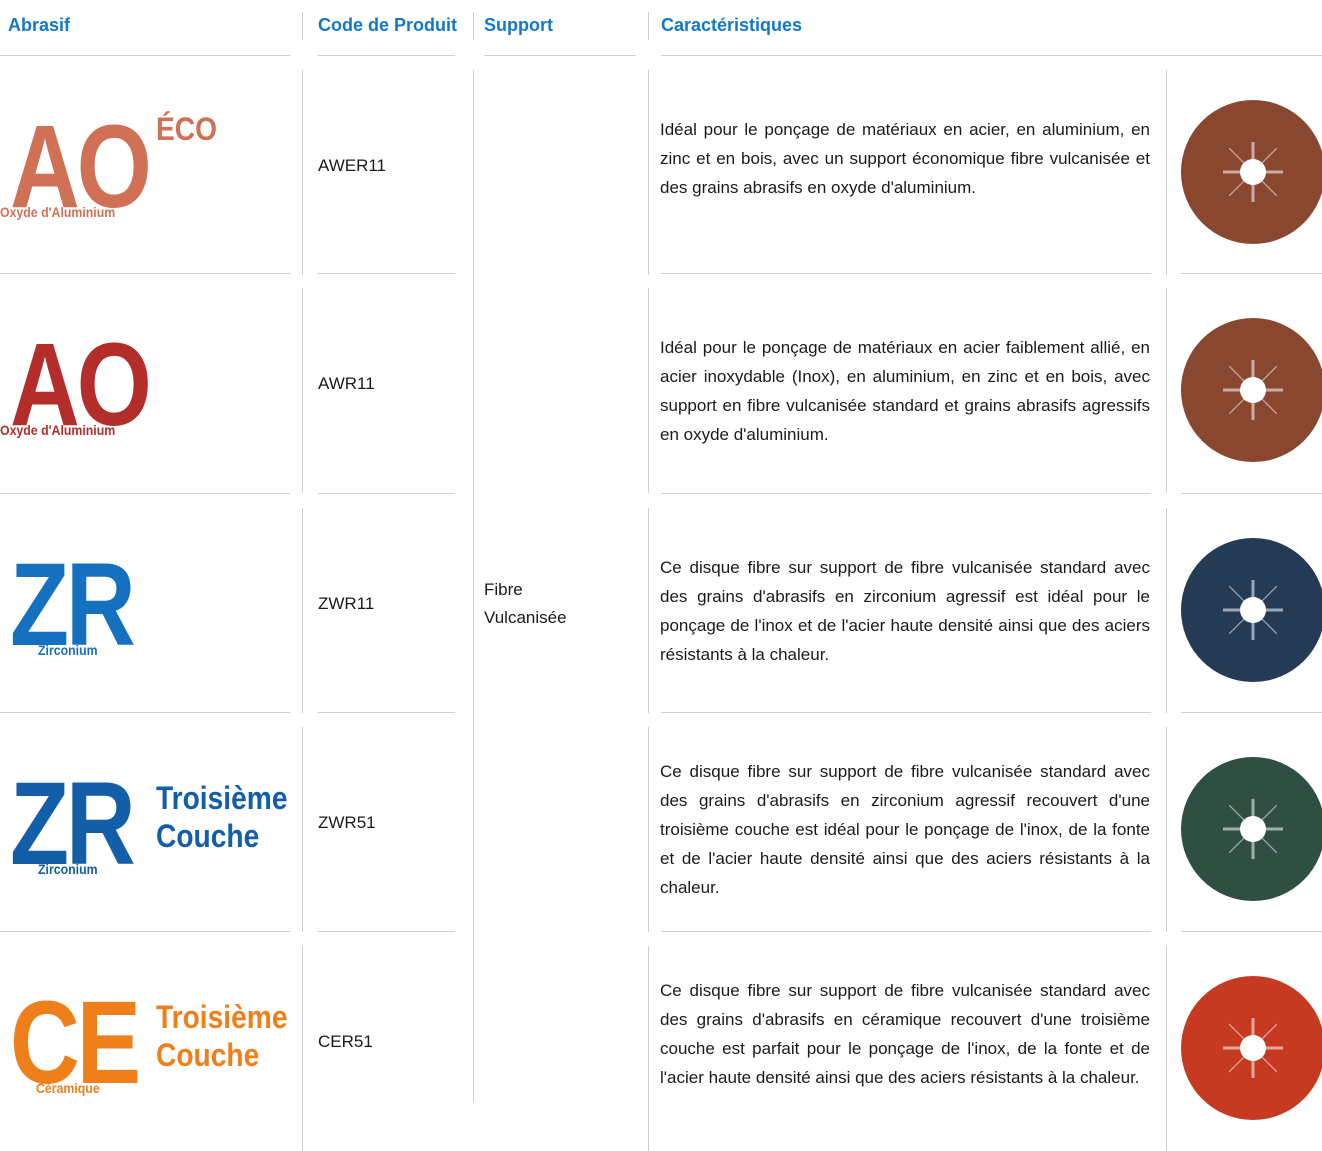  Describe the element at coordinates (387, 25) in the screenshot. I see `header-code: Code de Produit` at that location.